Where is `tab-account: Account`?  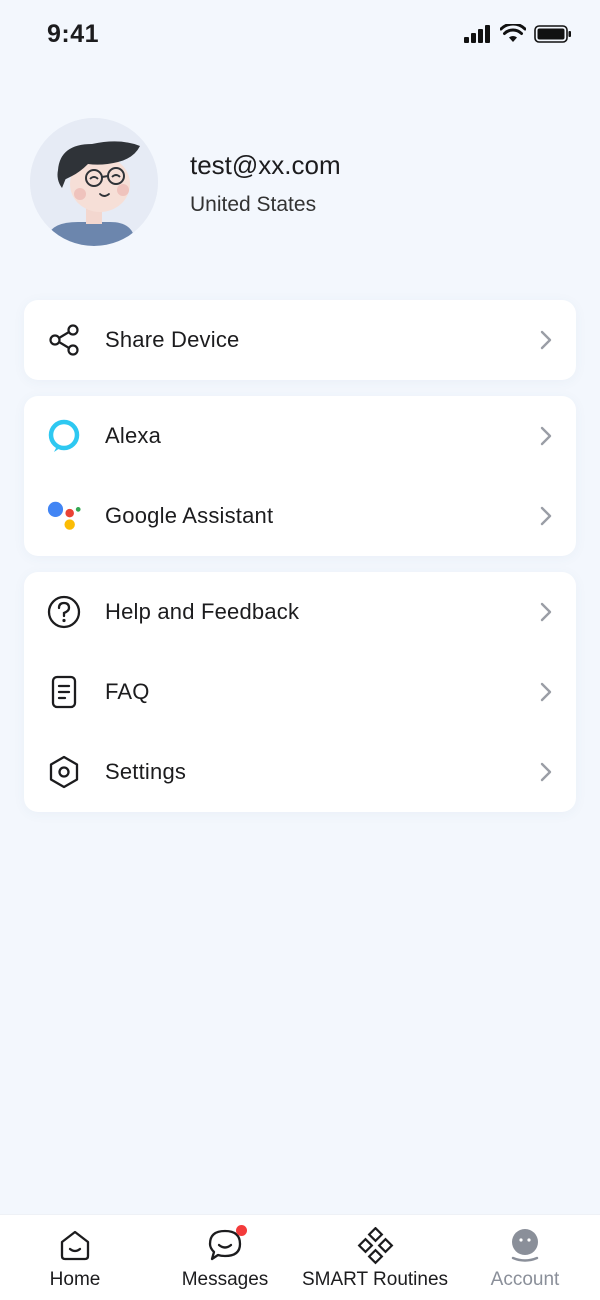
tab-account: Account is located at coordinates (525, 1257).